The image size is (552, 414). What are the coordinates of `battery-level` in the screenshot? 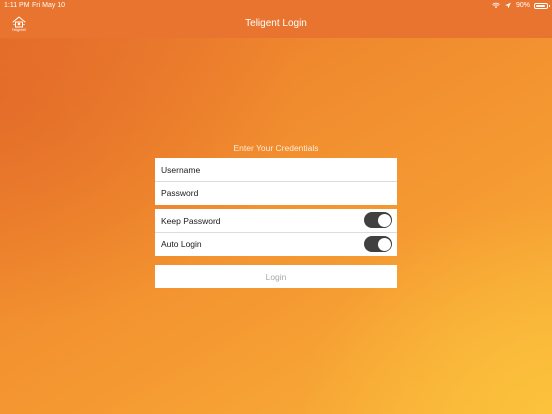 It's located at (540, 5).